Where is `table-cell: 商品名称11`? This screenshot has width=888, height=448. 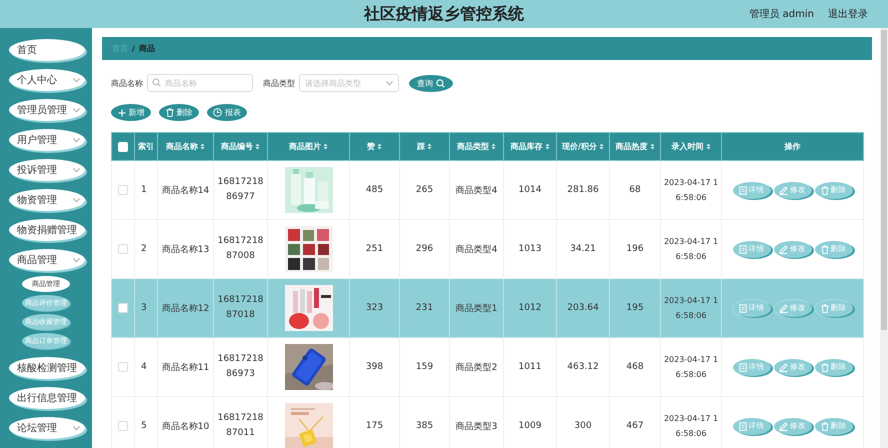
table-cell: 商品名称11 is located at coordinates (186, 367).